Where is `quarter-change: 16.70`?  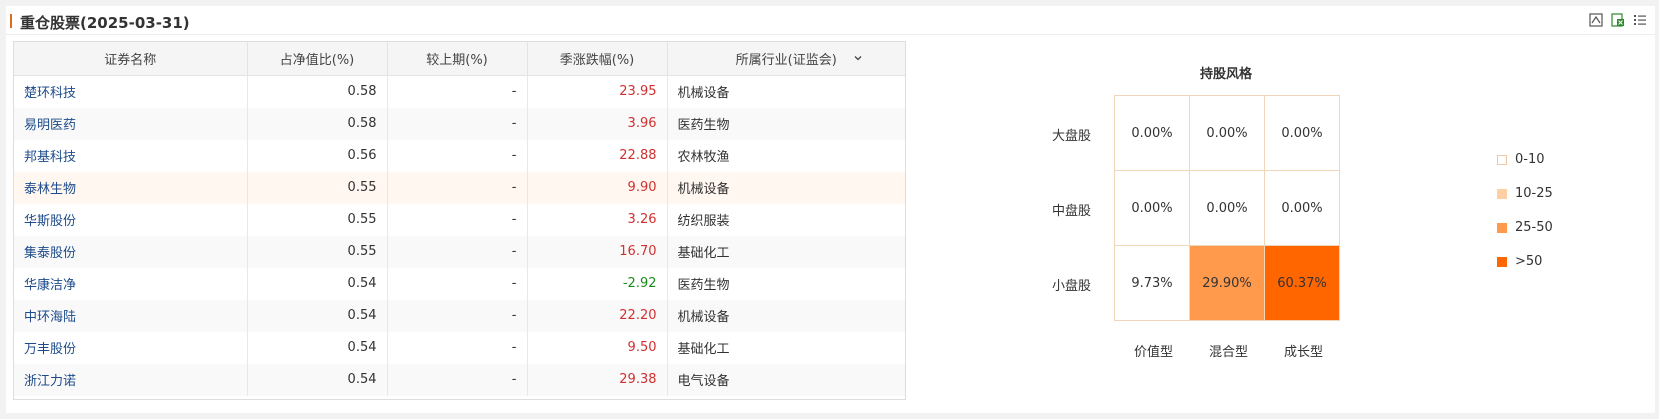 quarter-change: 16.70 is located at coordinates (597, 251).